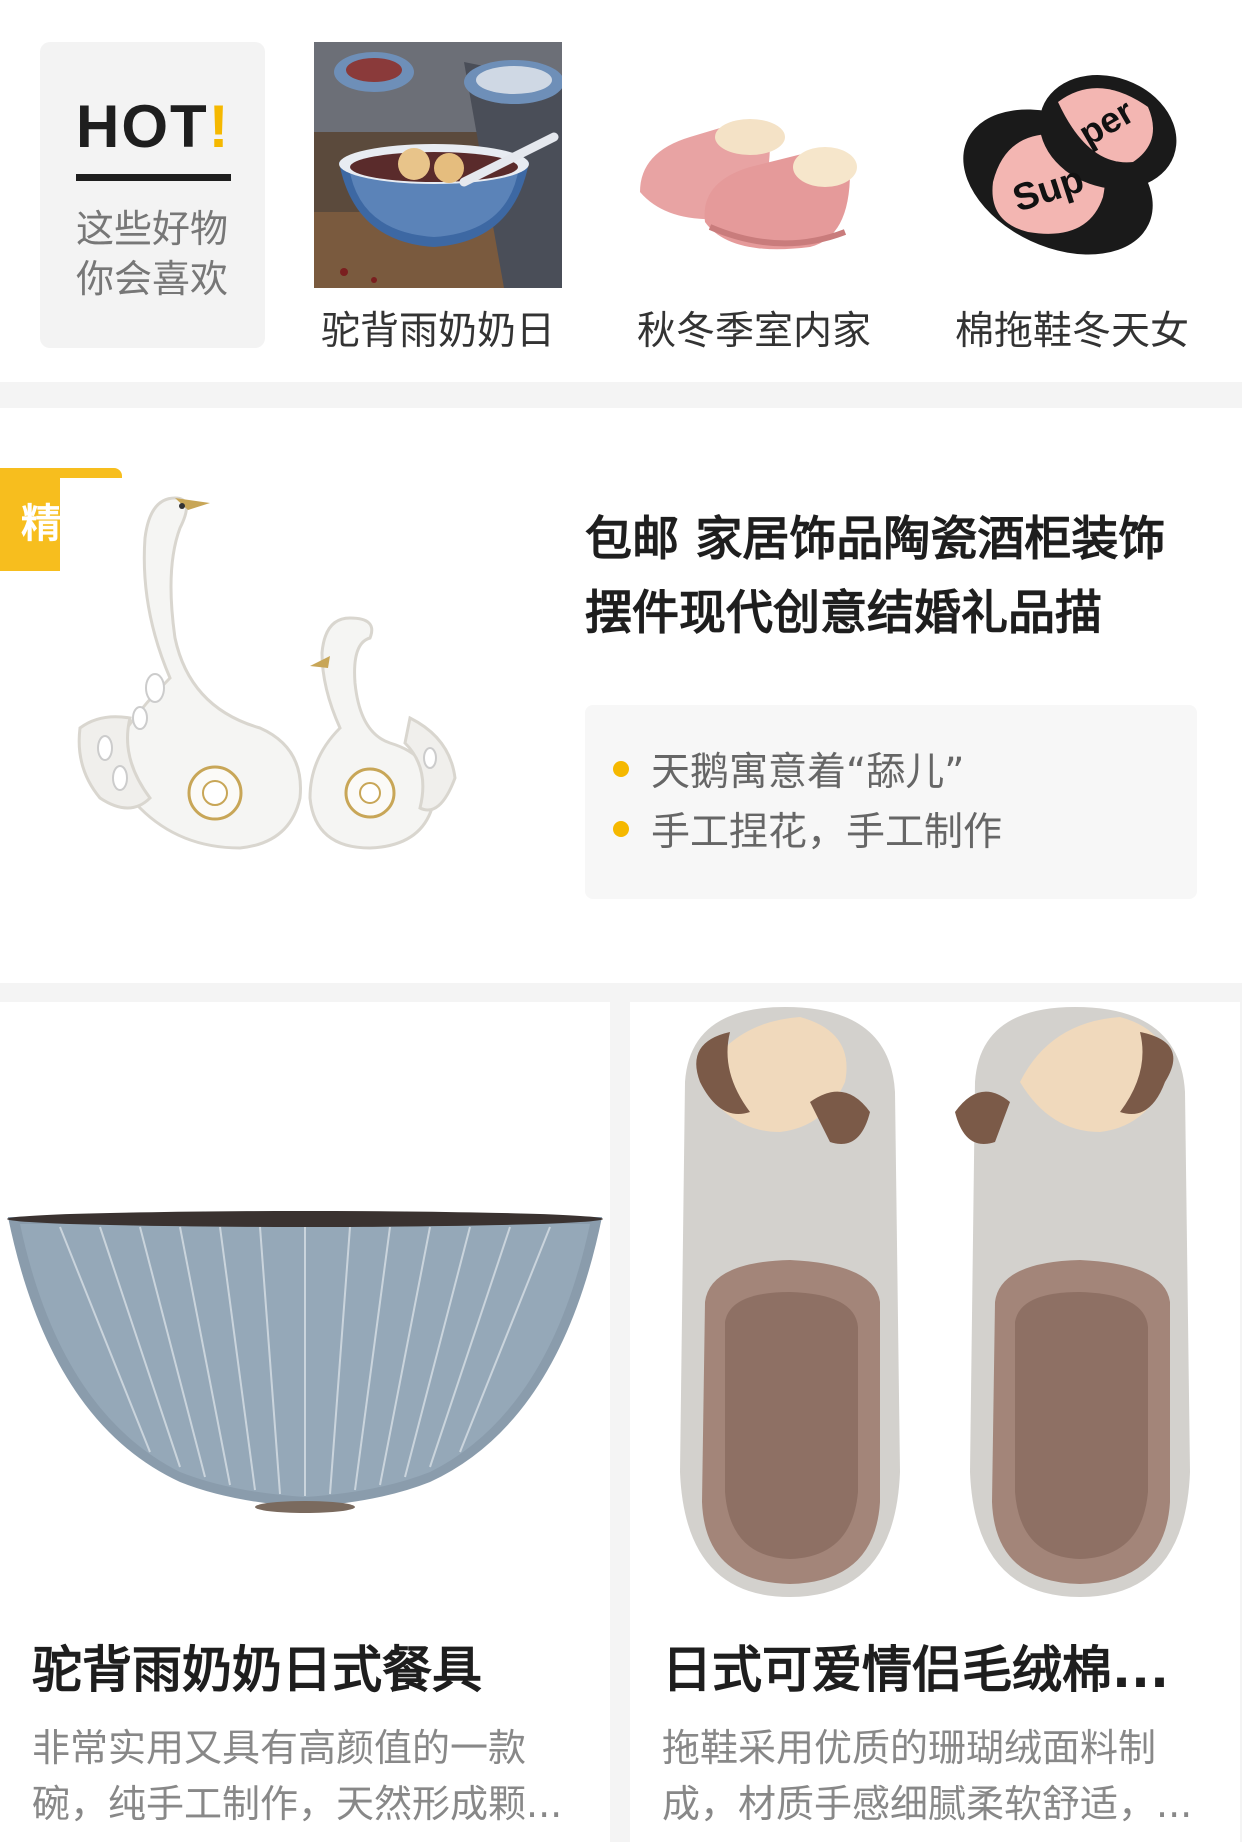  What do you see at coordinates (166, 254) in the screenshot?
I see `hot-subtitle: 这些好物 你会喜欢` at bounding box center [166, 254].